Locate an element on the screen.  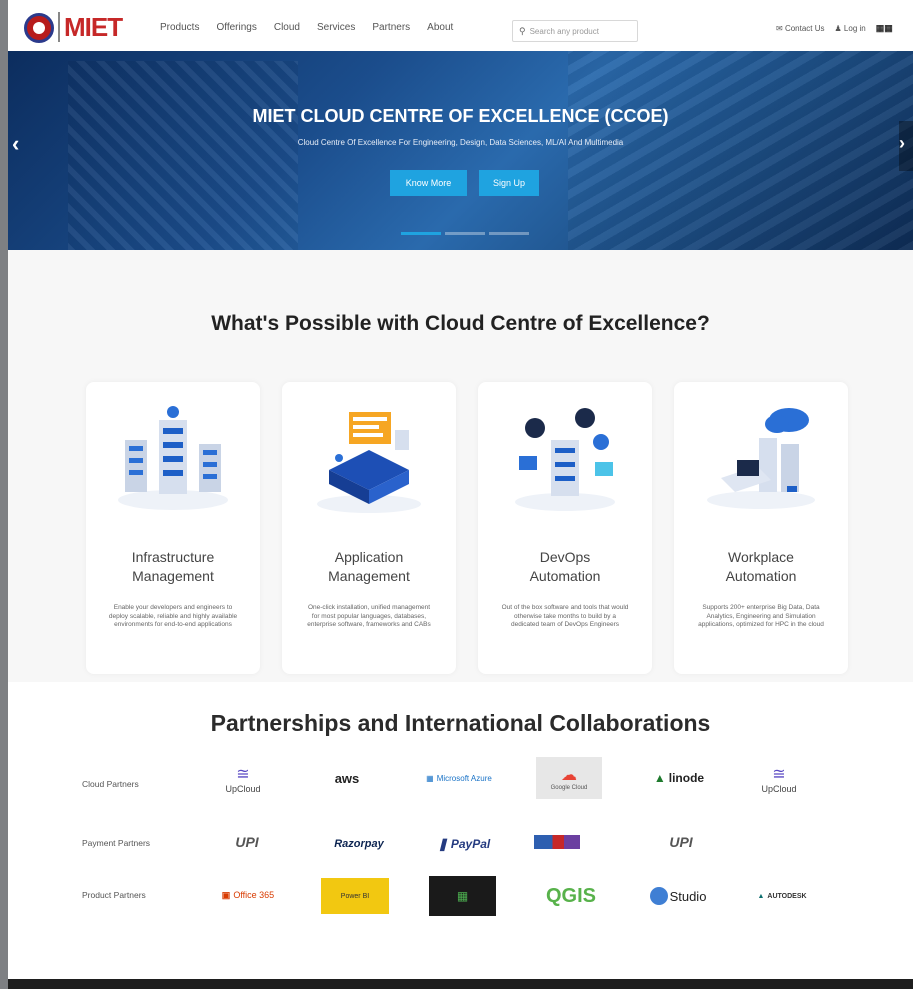
azure-label: Microsoft Azure is located at coordinates (464, 778).